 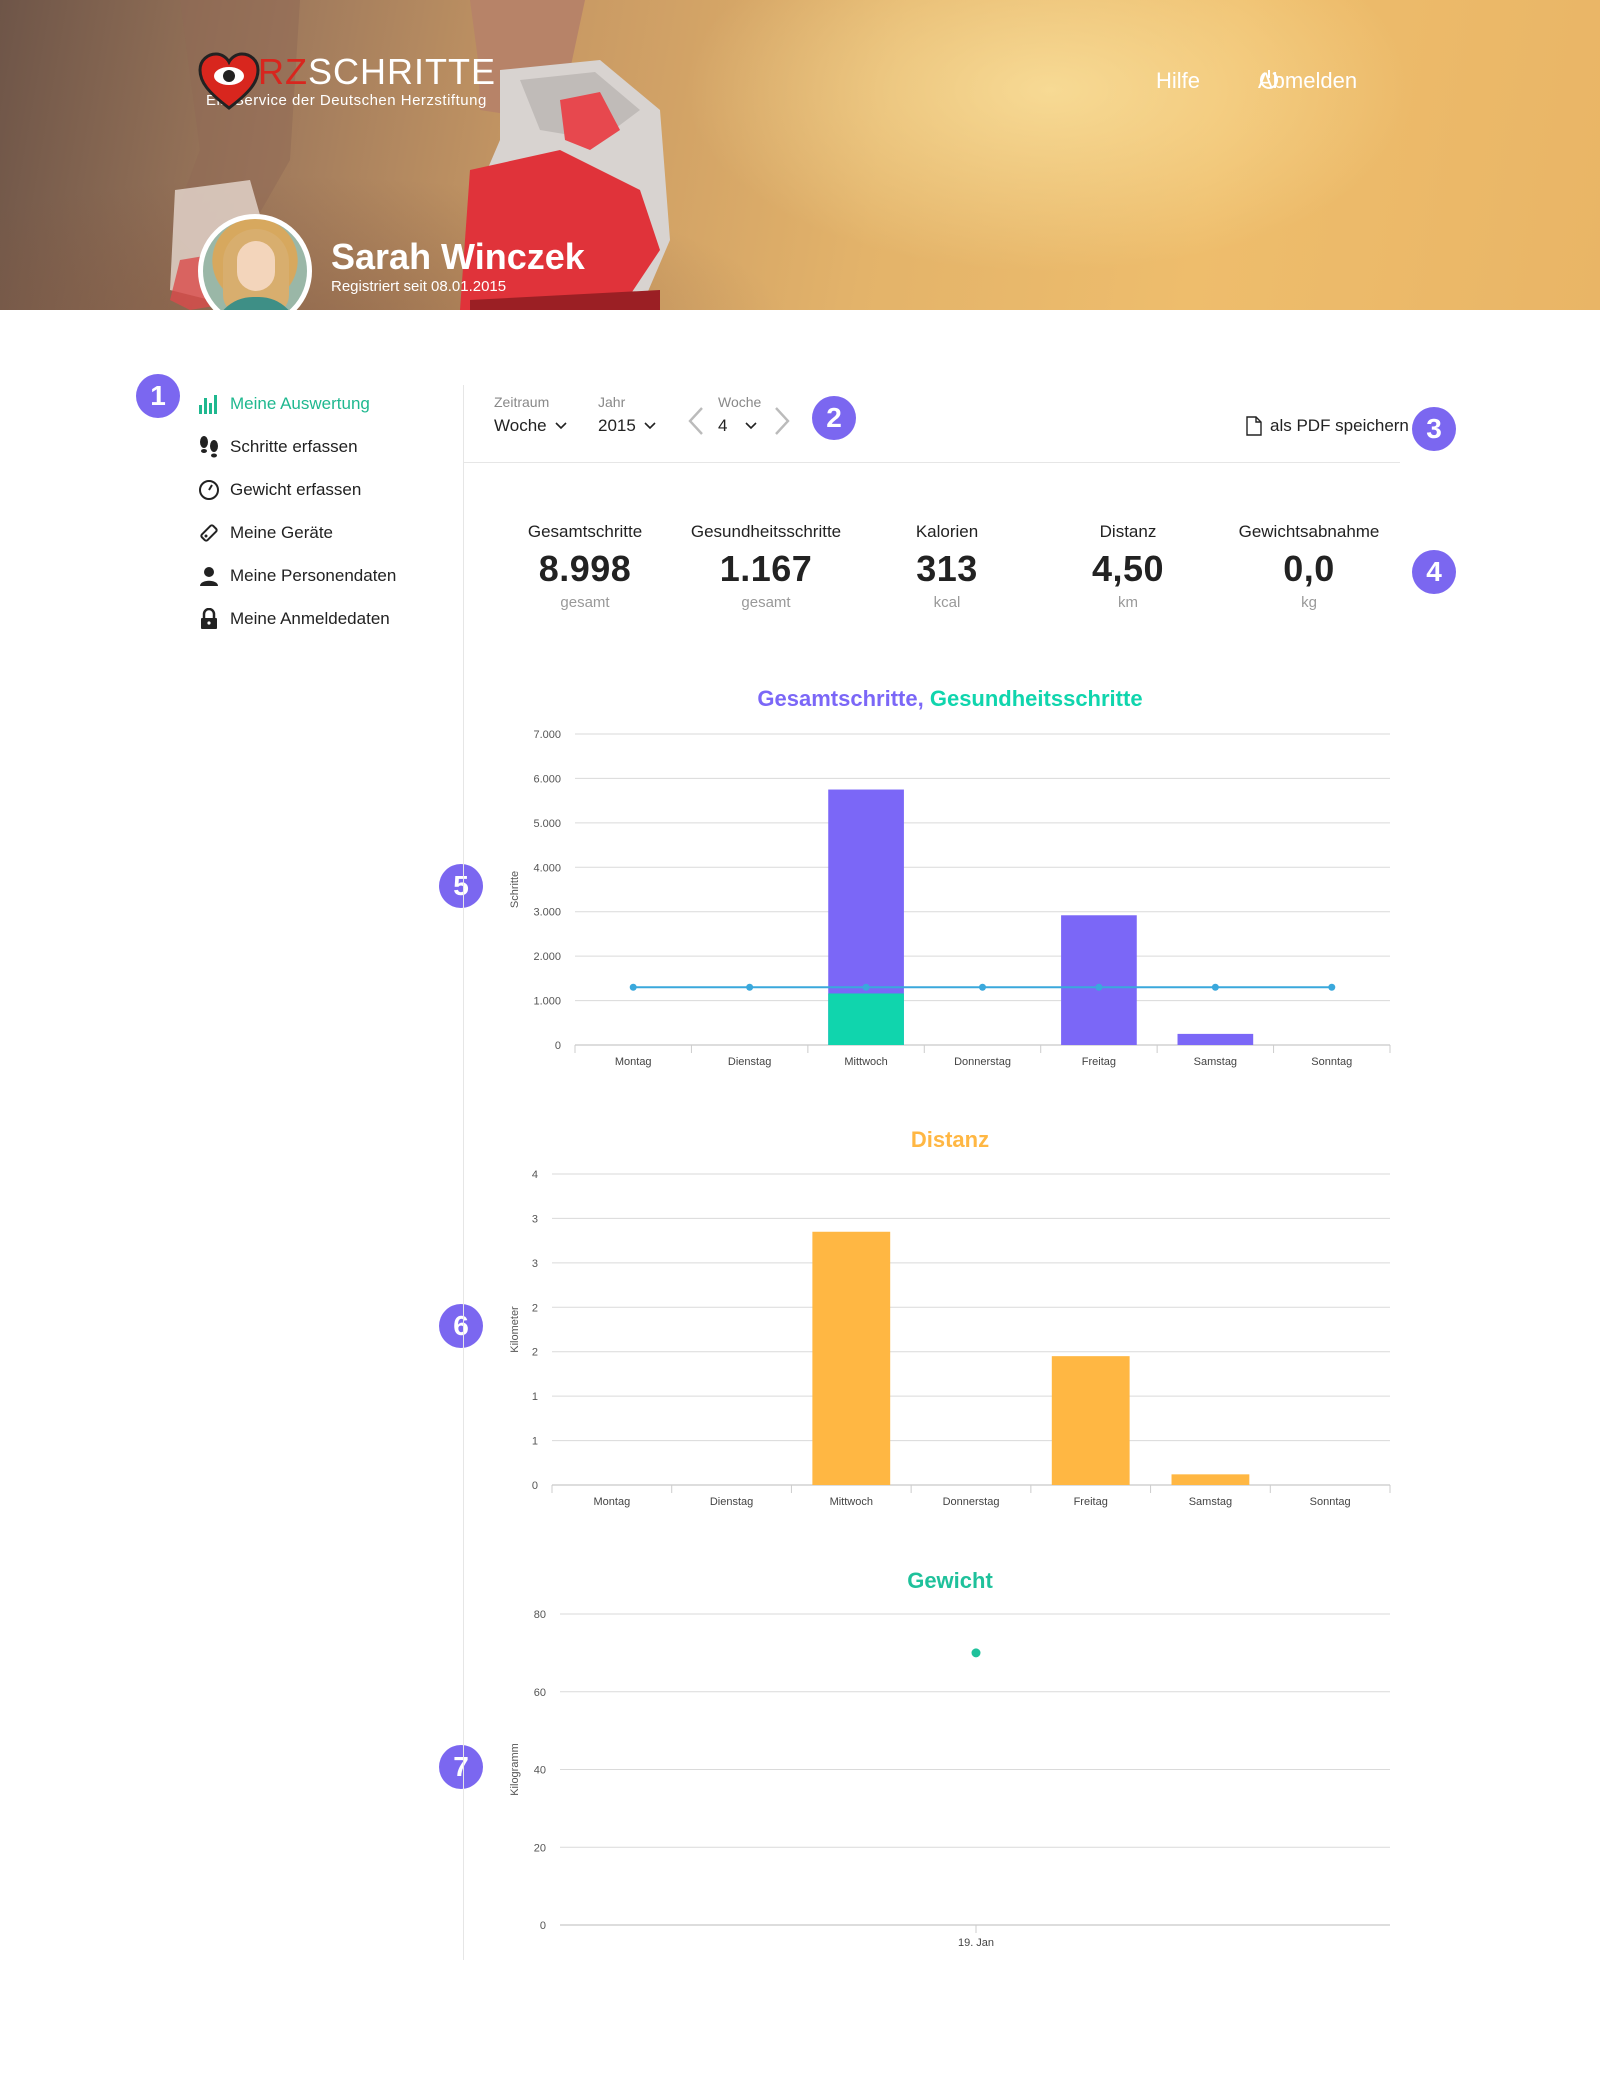 I want to click on badge-7: 7, so click(x=461, y=1767).